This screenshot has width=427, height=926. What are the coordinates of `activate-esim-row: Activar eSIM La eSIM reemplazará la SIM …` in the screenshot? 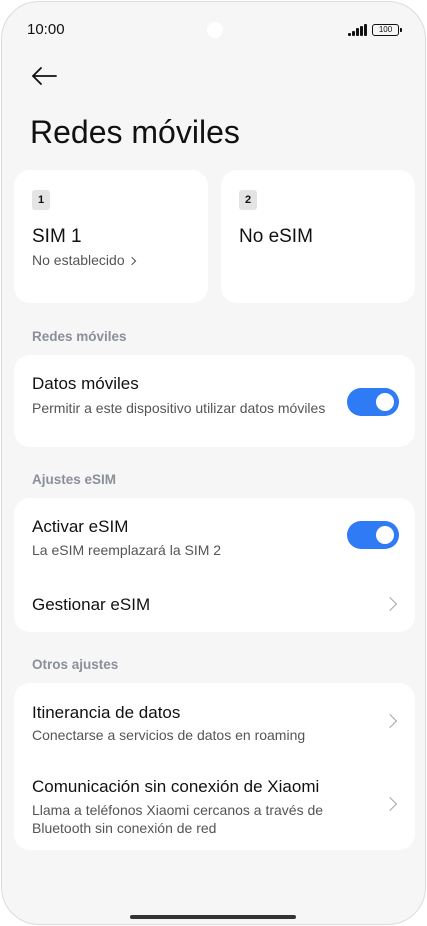 It's located at (214, 534).